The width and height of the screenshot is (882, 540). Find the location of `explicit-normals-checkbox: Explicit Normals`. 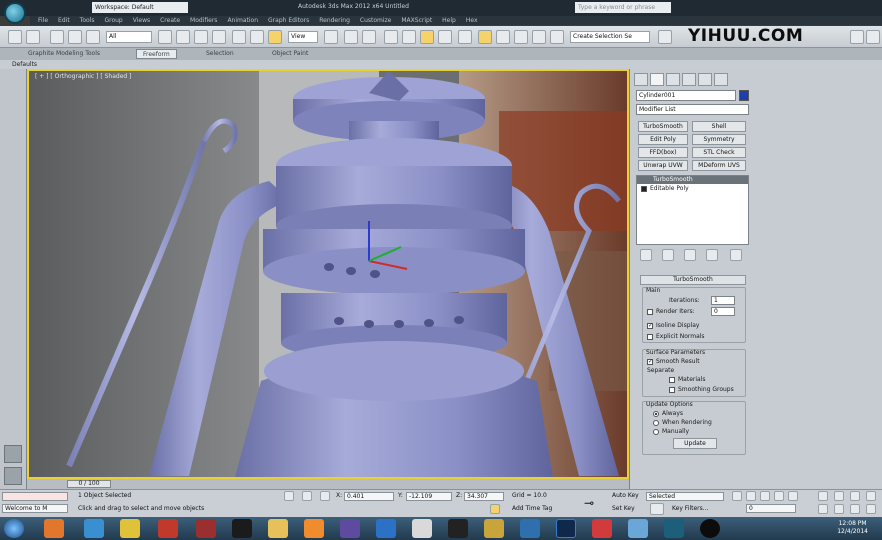

explicit-normals-checkbox: Explicit Normals is located at coordinates (676, 337).